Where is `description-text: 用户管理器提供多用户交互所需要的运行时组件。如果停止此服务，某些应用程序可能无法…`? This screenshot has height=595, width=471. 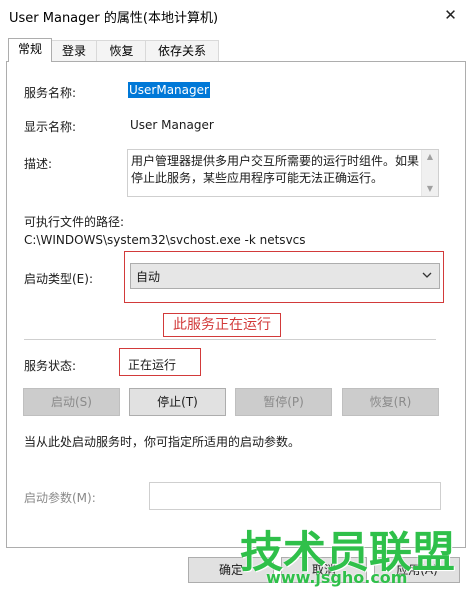 description-text: 用户管理器提供多用户交互所需要的运行时组件。如果停止此服务，某些应用程序可能无法… is located at coordinates (275, 169).